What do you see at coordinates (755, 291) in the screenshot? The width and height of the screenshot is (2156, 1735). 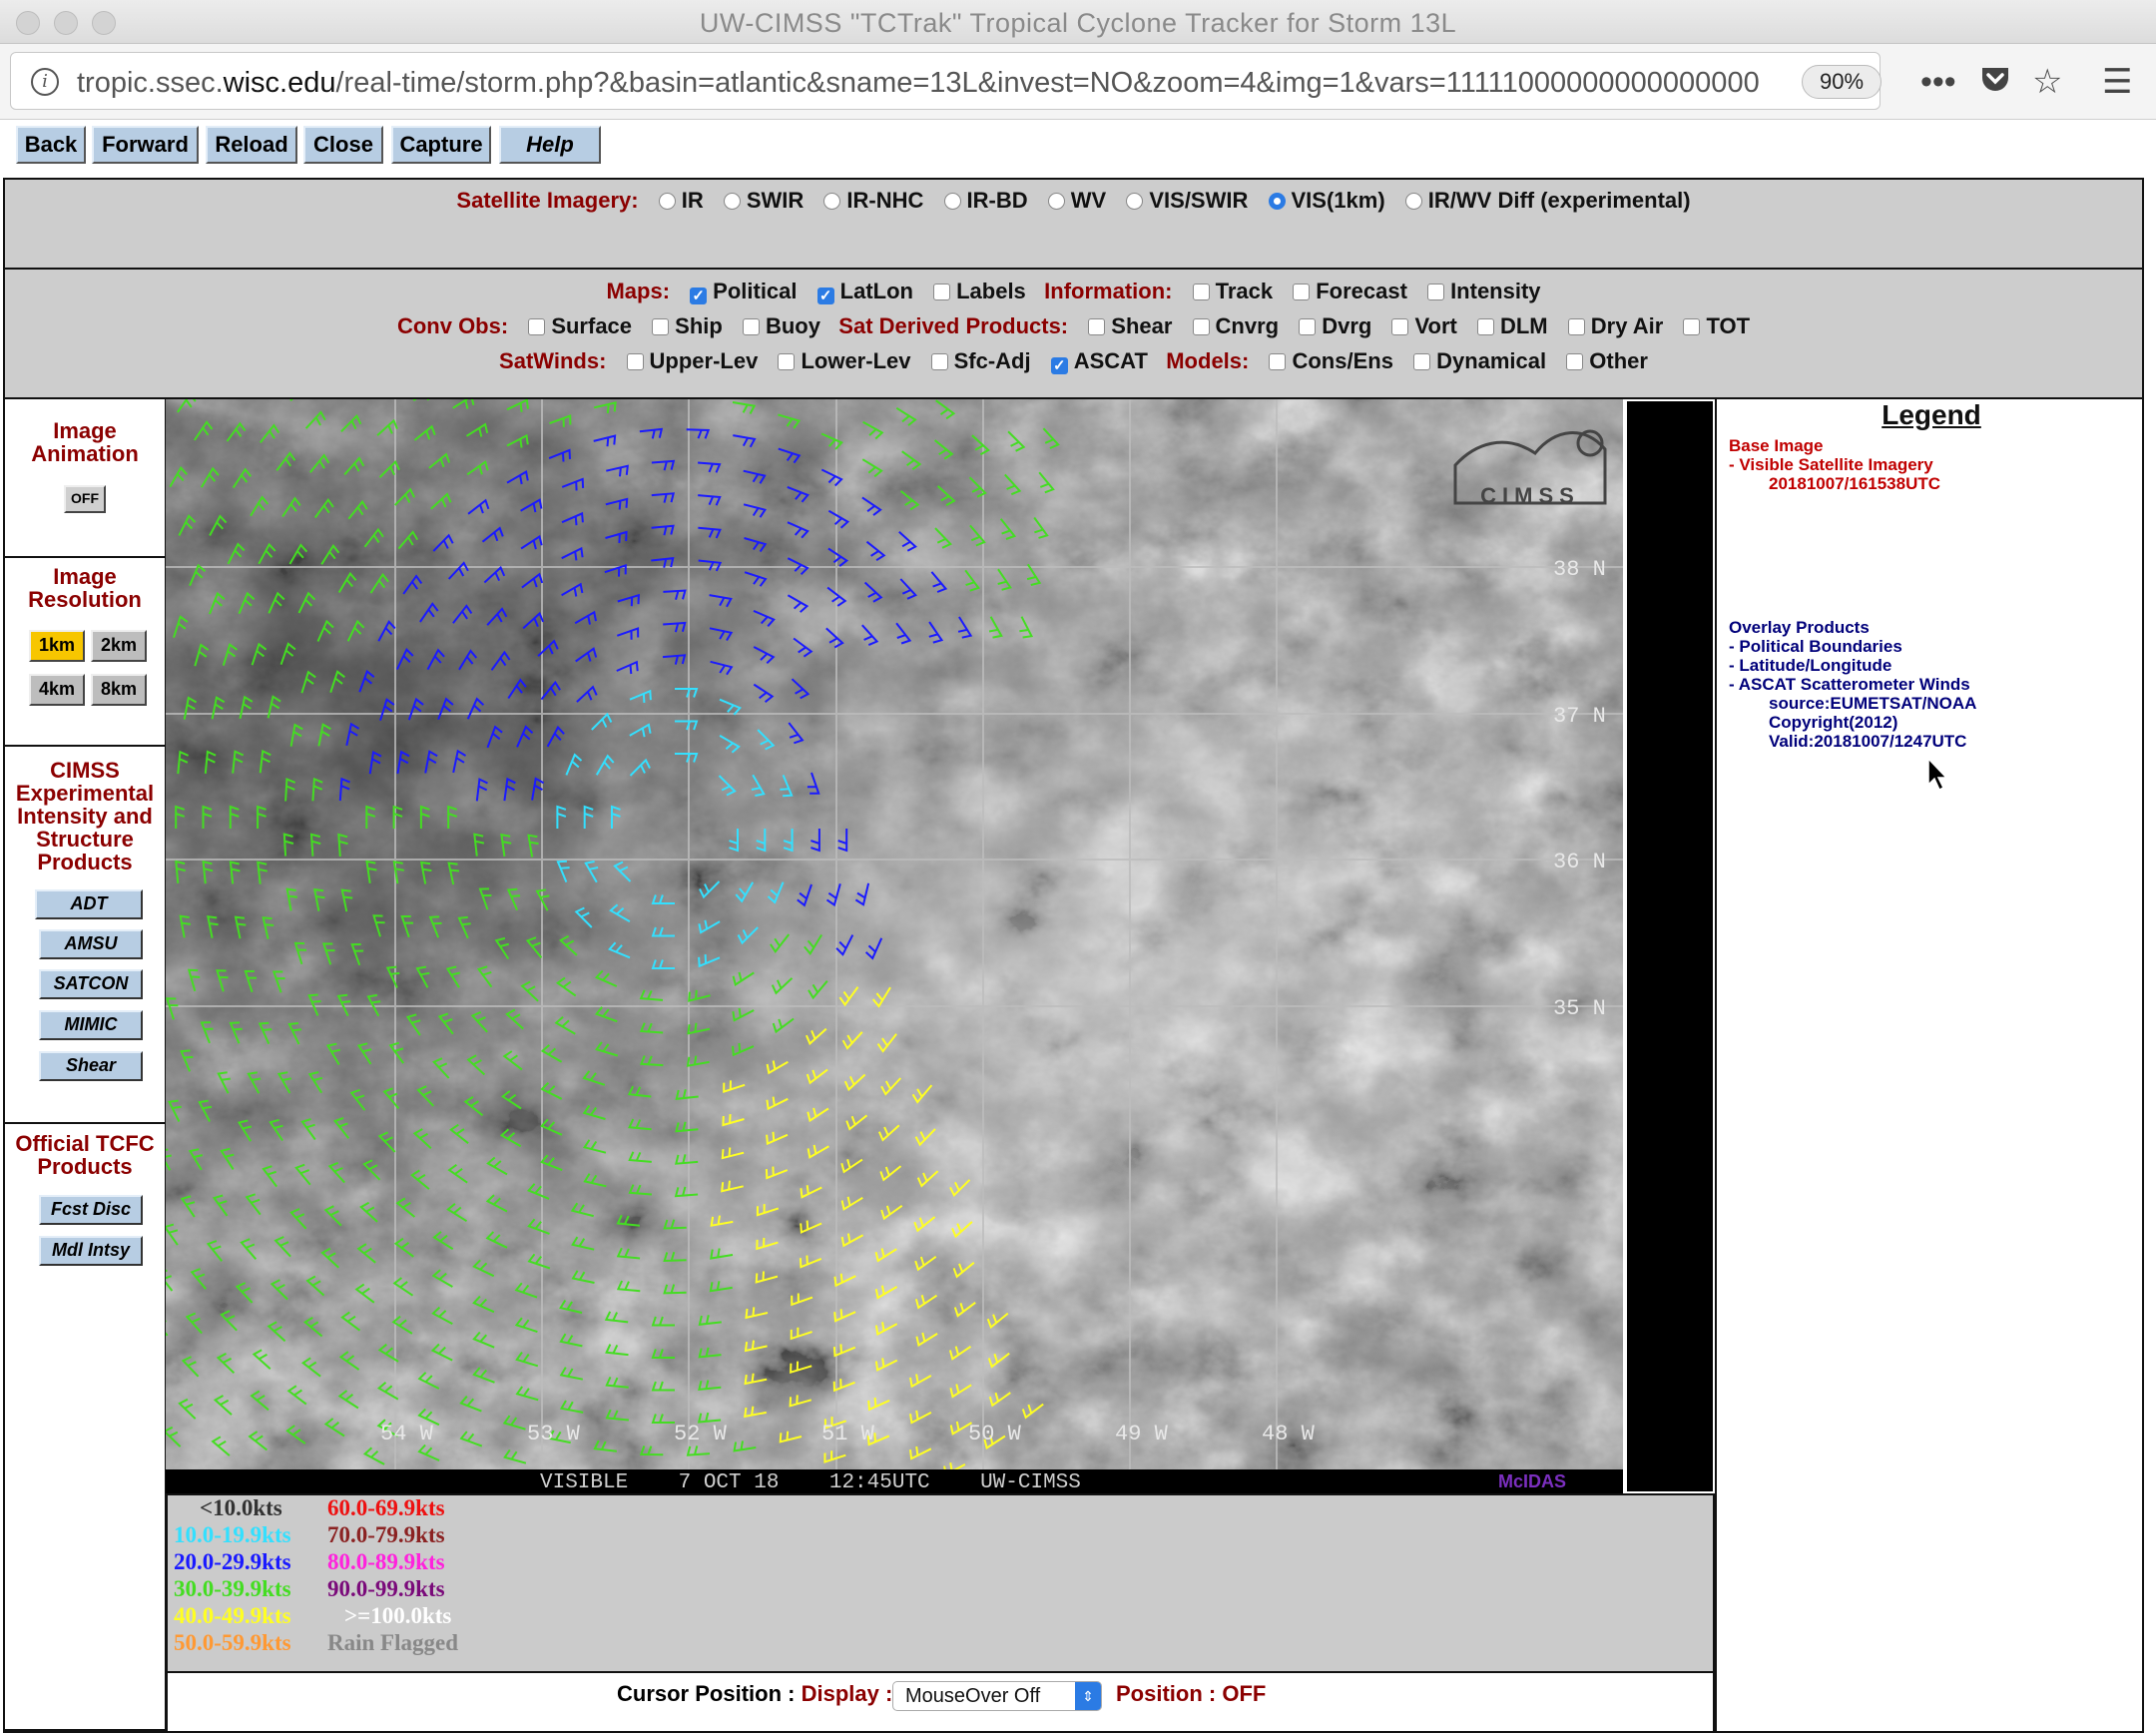 I see `political-label: Political` at bounding box center [755, 291].